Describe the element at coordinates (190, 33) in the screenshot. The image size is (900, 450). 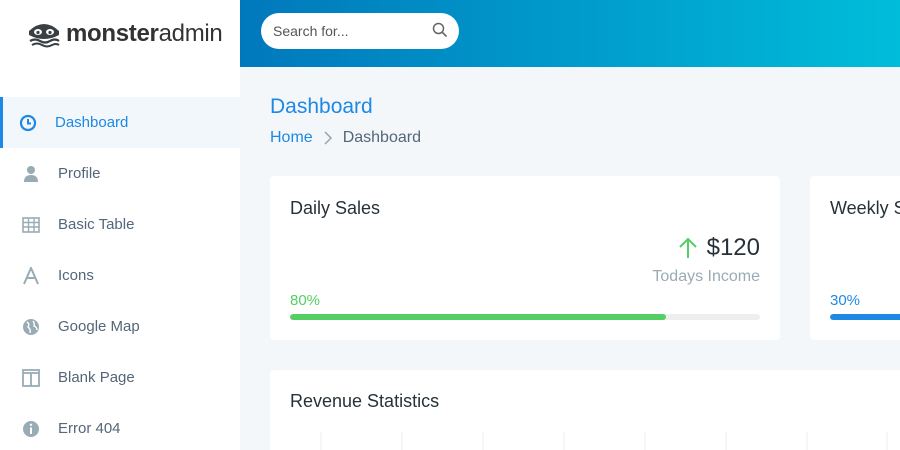
I see `brand-name-light: admin` at that location.